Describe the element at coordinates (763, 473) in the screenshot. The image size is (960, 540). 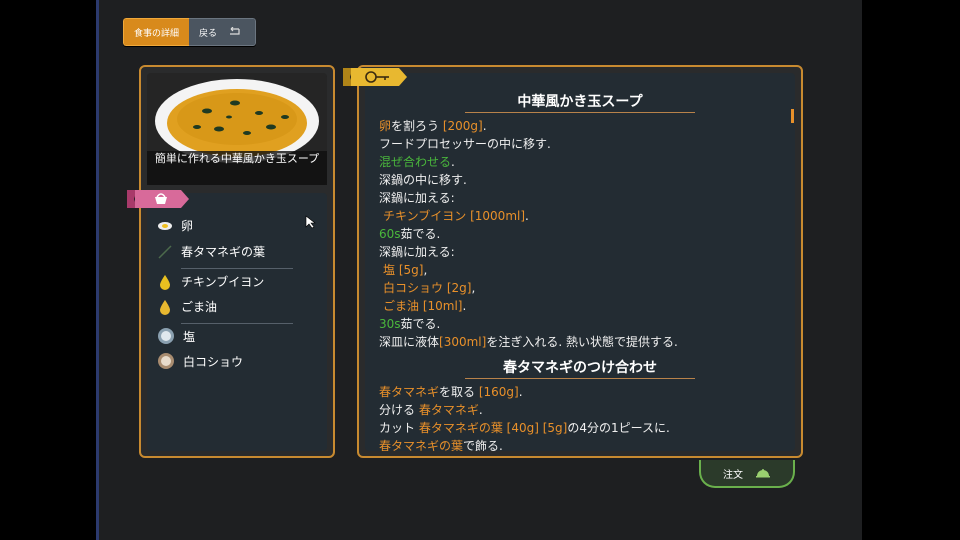
I see `serving-dish-icon` at that location.